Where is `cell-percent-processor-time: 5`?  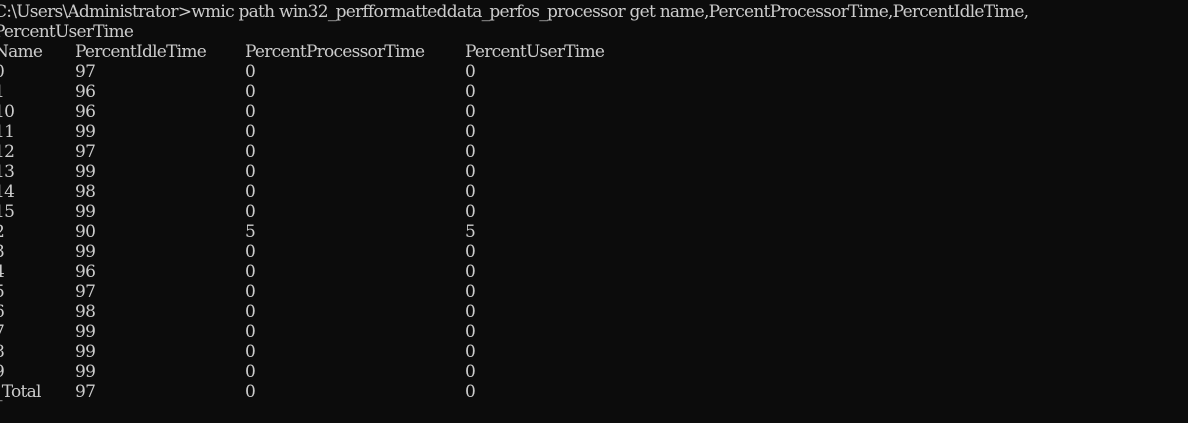 cell-percent-processor-time: 5 is located at coordinates (250, 232).